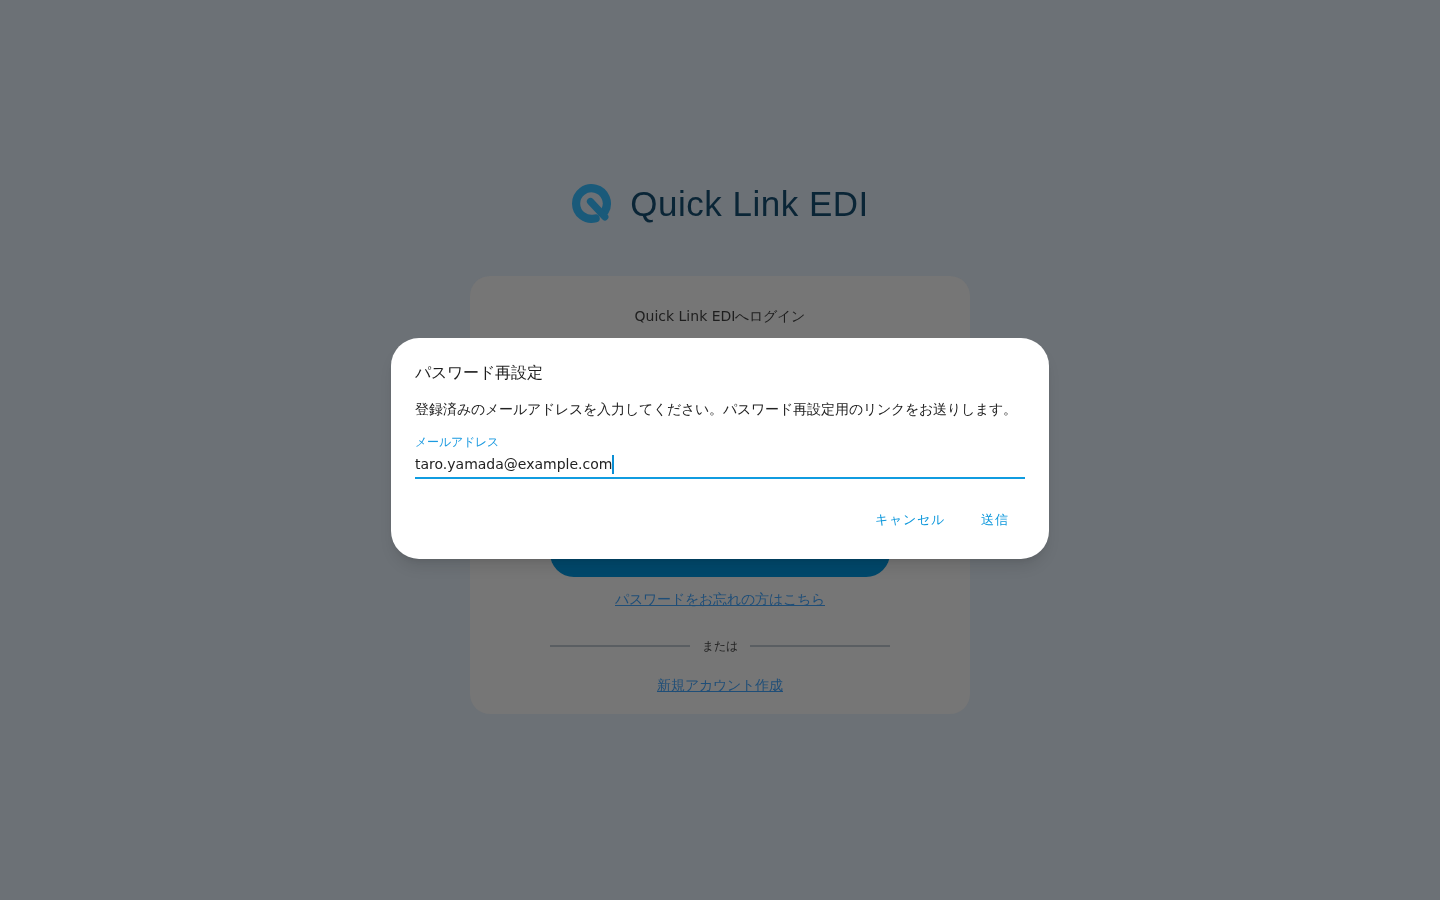 The image size is (1440, 900). Describe the element at coordinates (720, 466) in the screenshot. I see `email-input-field: taro.yamada@example.com` at that location.